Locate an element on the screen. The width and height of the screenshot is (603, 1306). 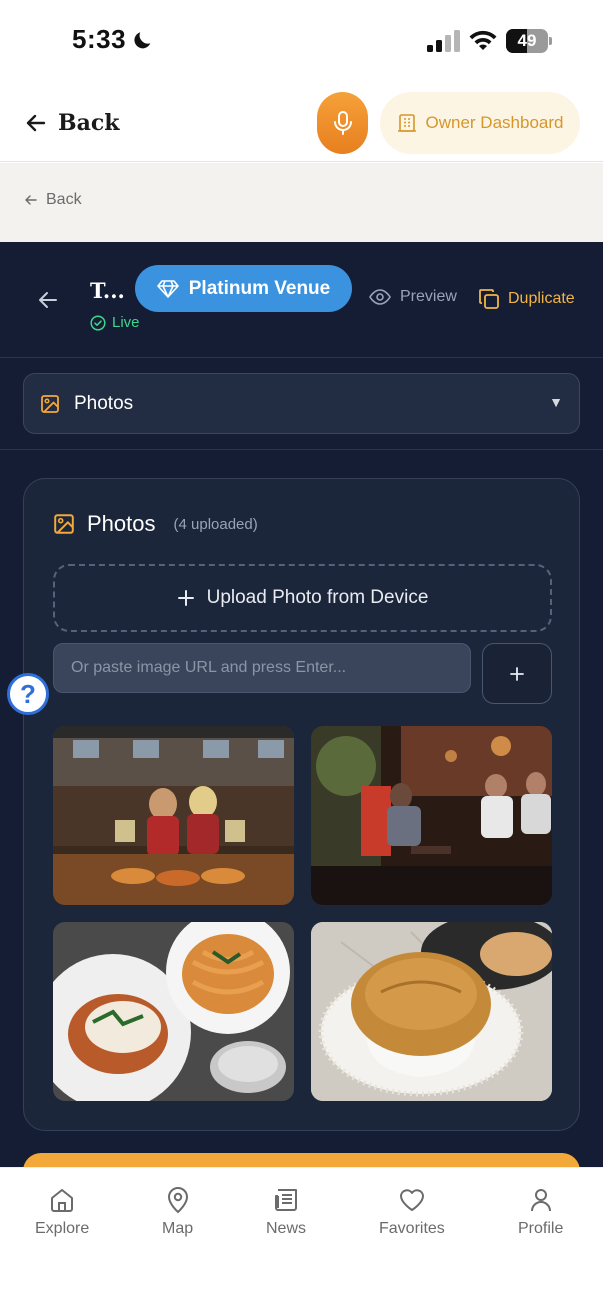
nav-item-explore: Explore is located at coordinates (62, 1212).